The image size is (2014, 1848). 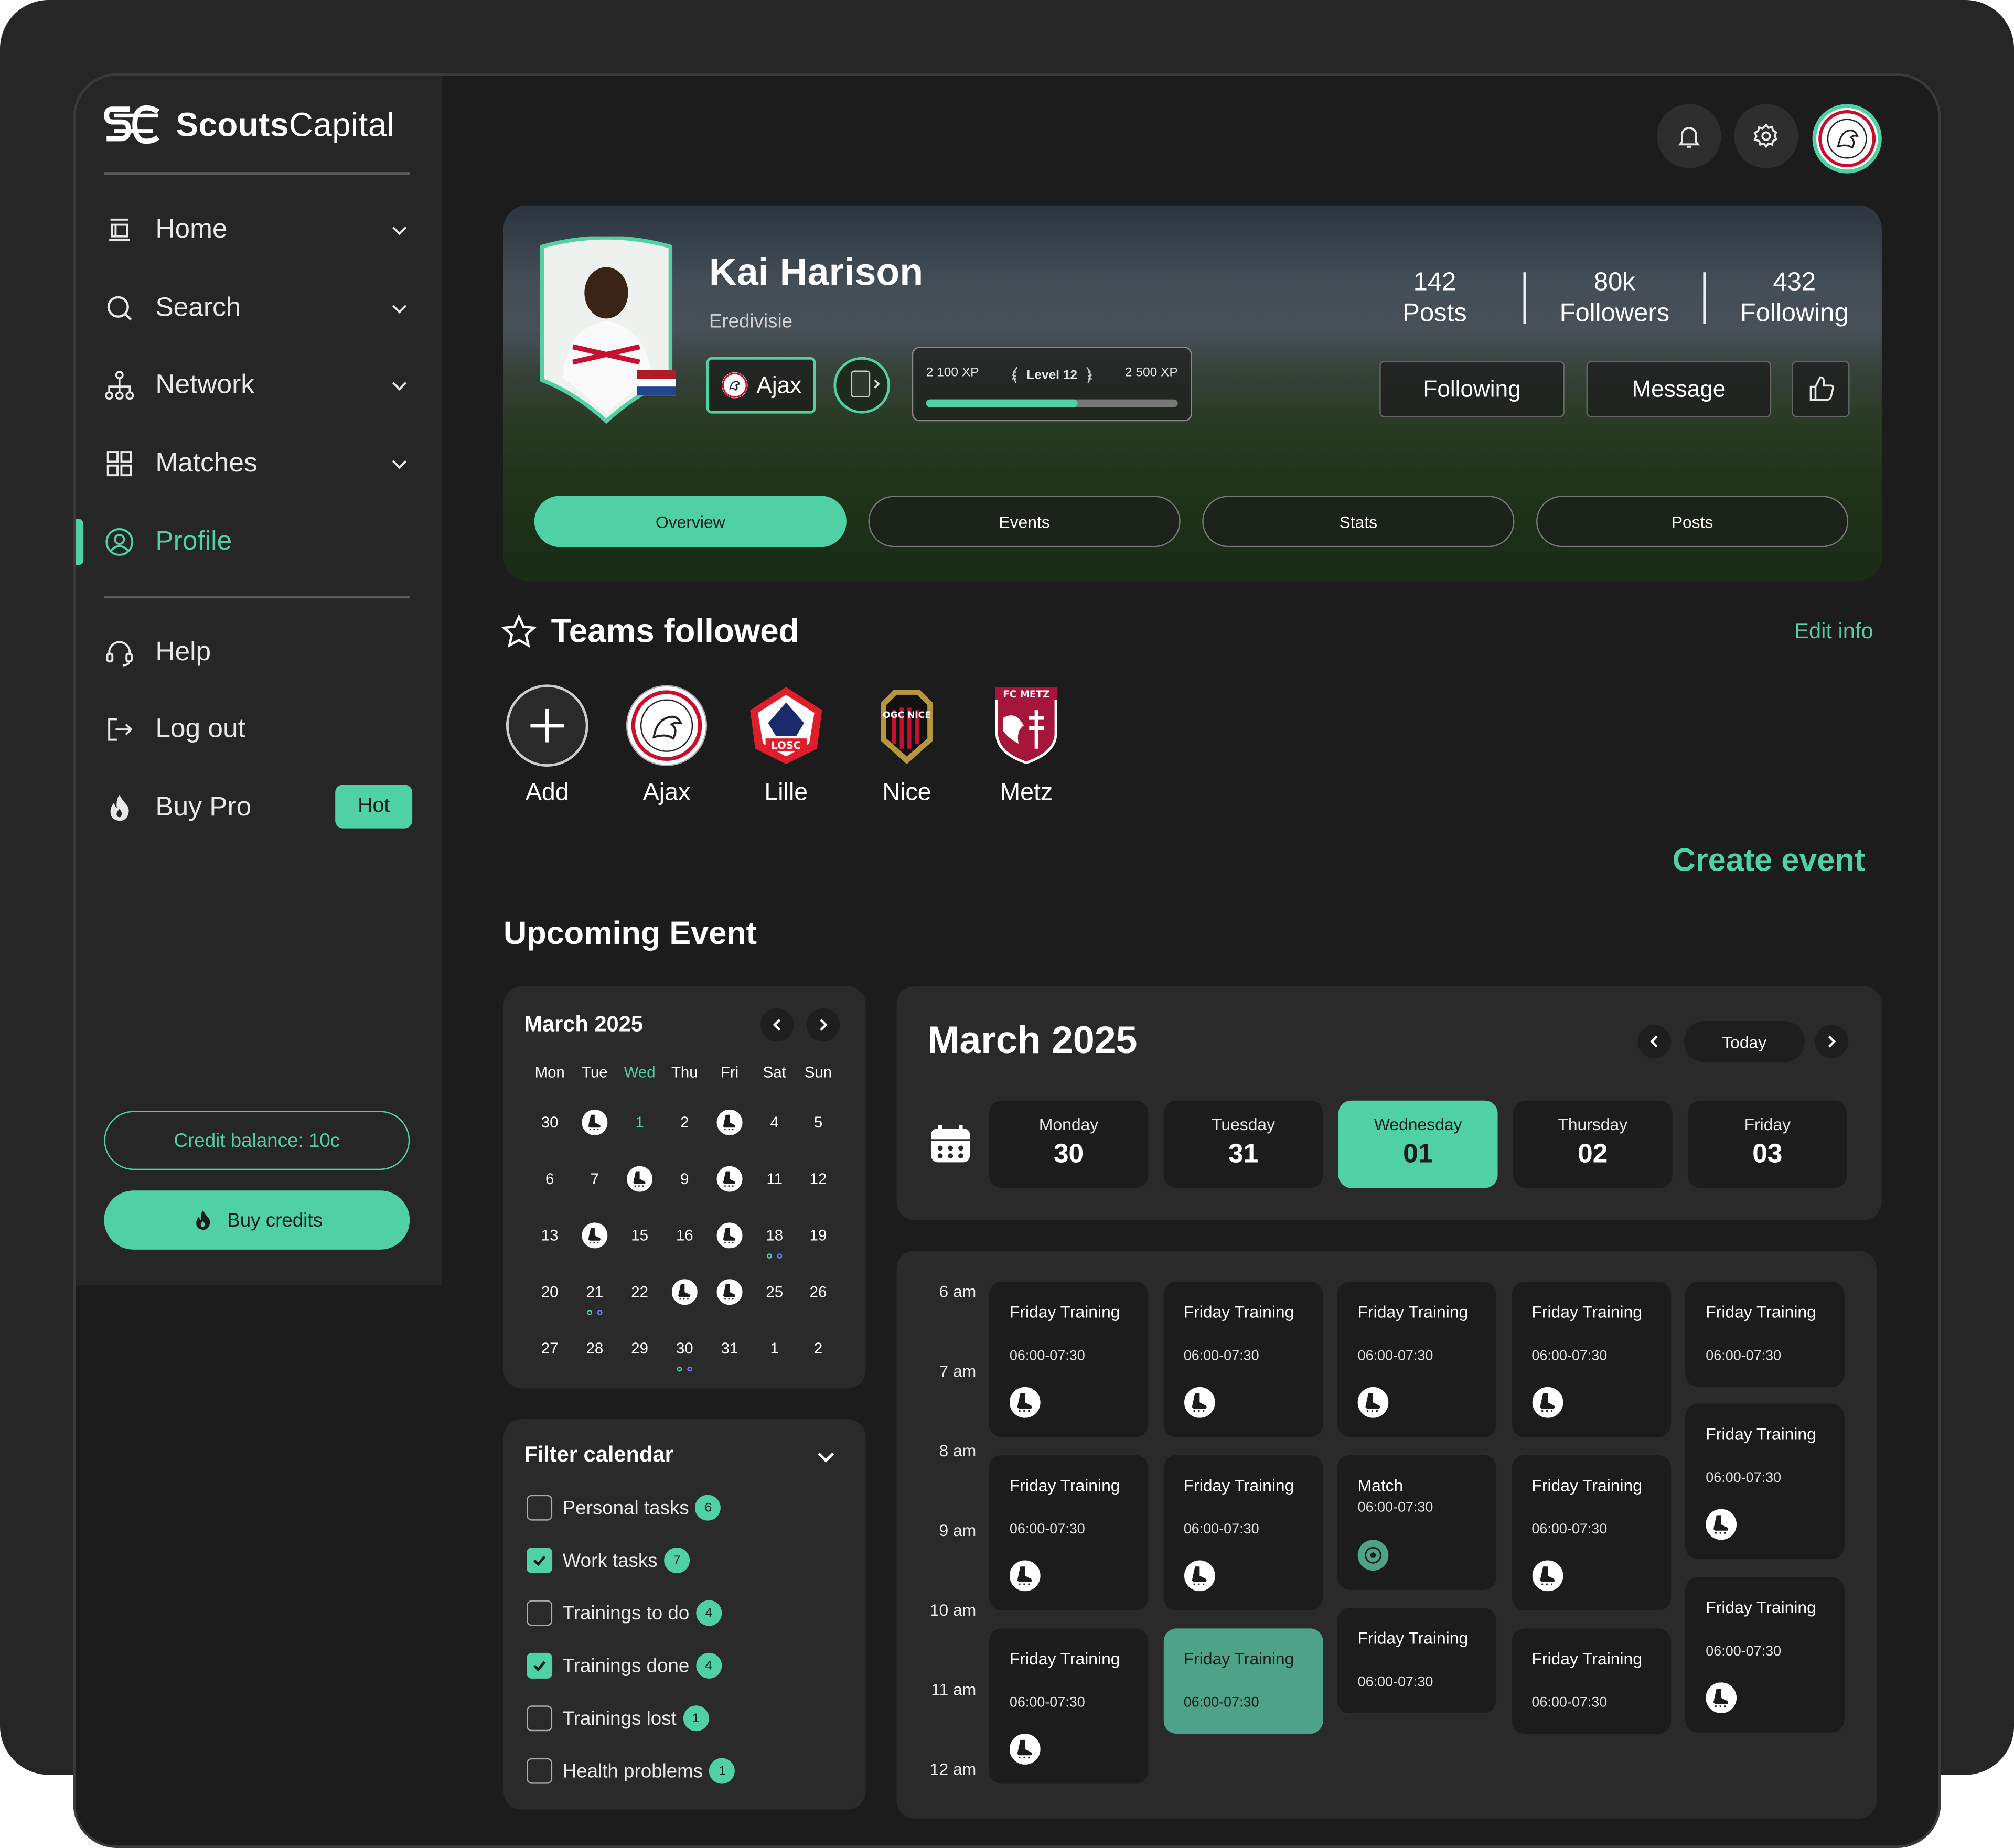 I want to click on tab-posts: Posts, so click(x=1693, y=522).